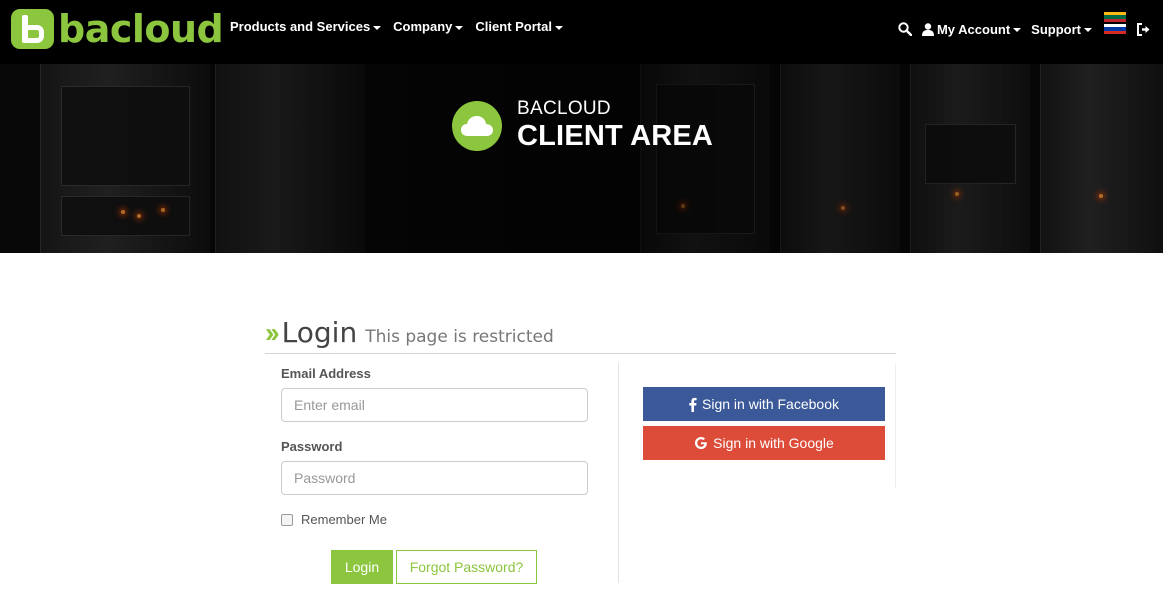  Describe the element at coordinates (312, 446) in the screenshot. I see `password-label: Password` at that location.